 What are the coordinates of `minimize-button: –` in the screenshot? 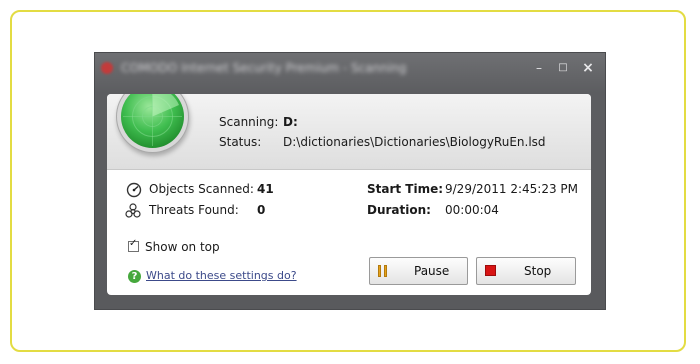 It's located at (539, 68).